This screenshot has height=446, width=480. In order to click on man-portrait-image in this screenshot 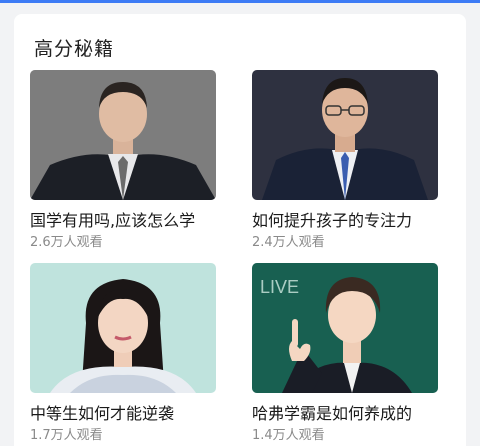, I will do `click(123, 135)`.